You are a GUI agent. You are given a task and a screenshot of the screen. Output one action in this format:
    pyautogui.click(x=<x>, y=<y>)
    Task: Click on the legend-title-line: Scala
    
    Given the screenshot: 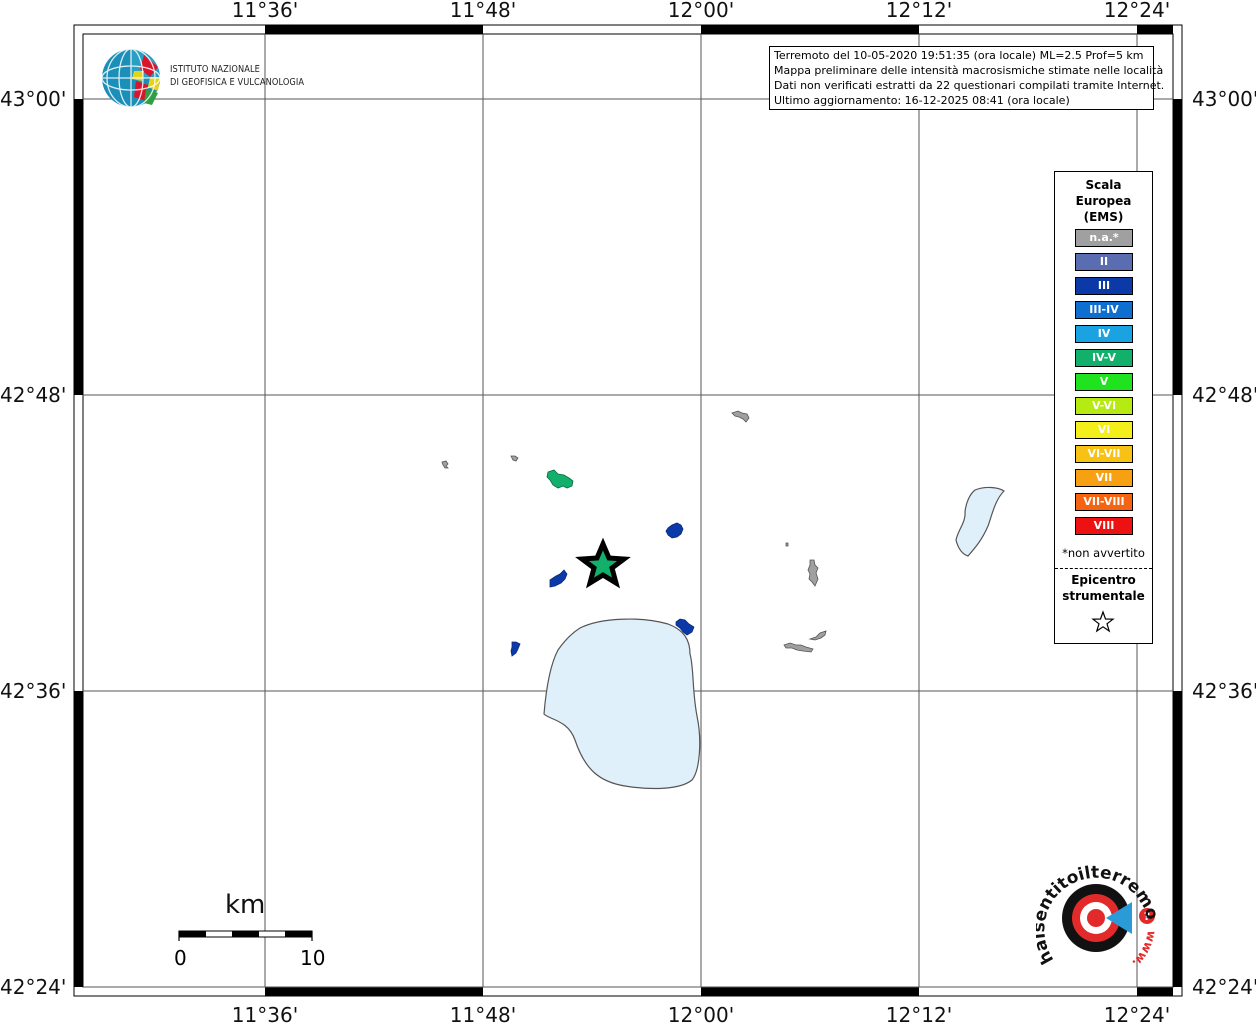 What is the action you would take?
    pyautogui.click(x=1103, y=185)
    